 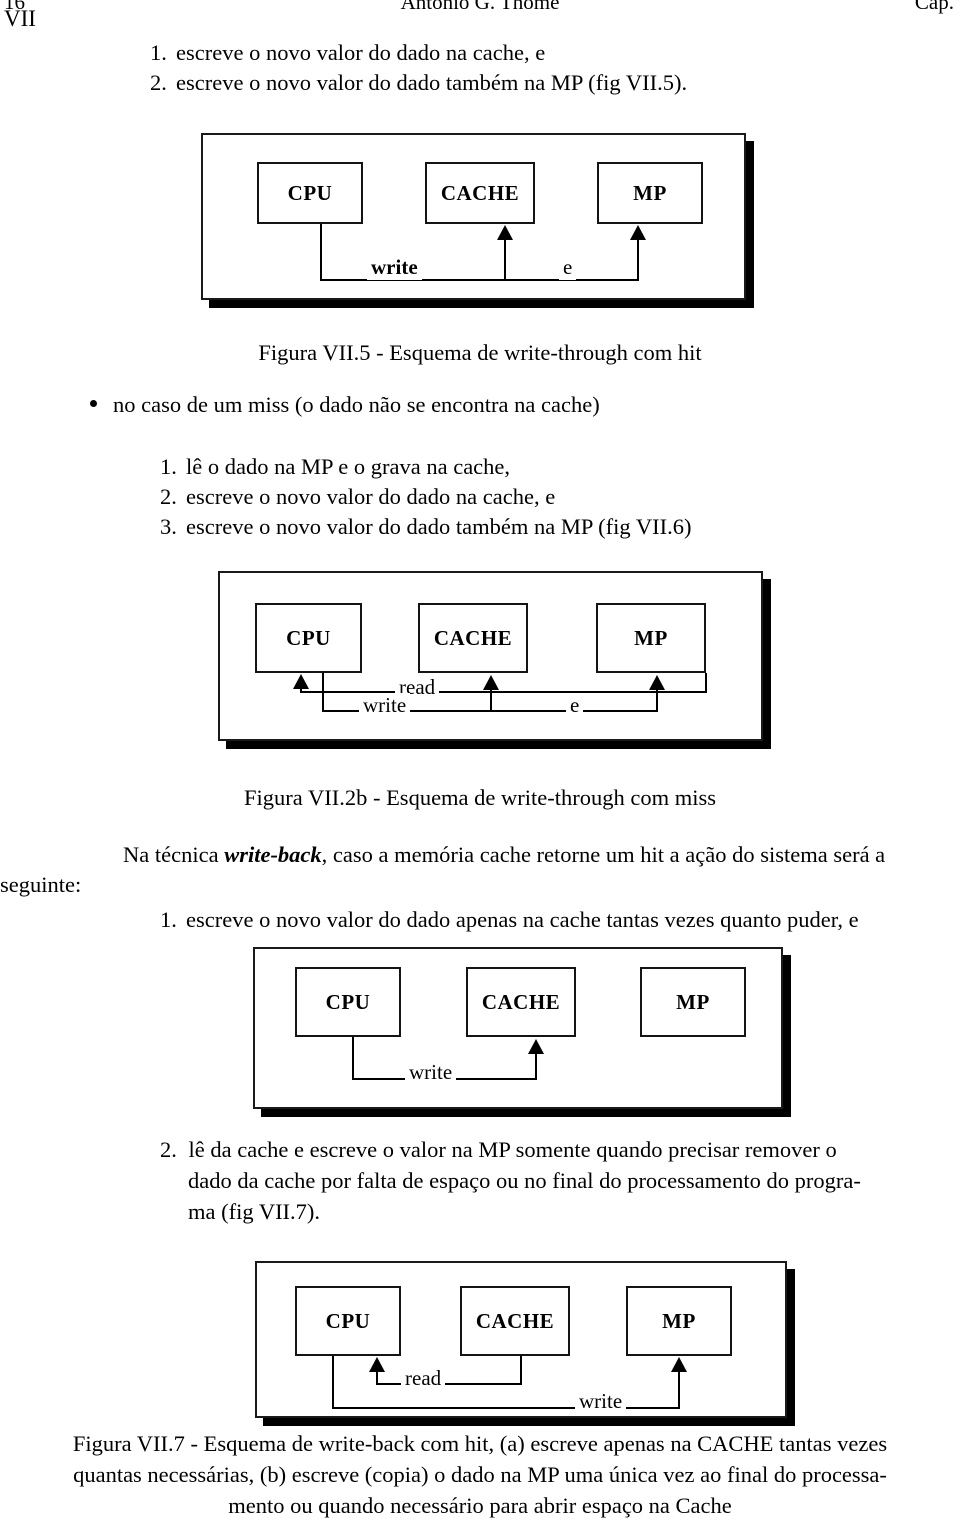 I want to click on list-item-number: 3., so click(x=168, y=526).